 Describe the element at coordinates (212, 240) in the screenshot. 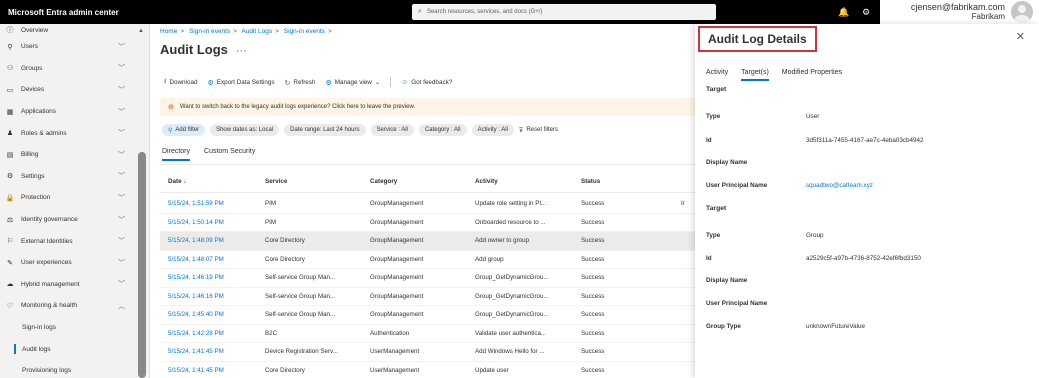

I see `date-cell: 5/15/24, 1:48:09 PM` at that location.